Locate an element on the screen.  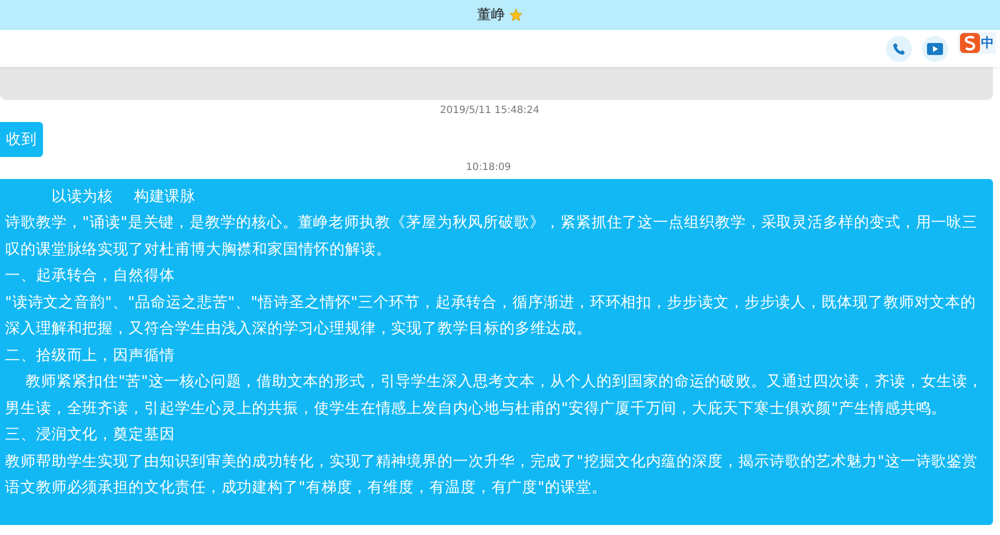
input-method-indicator: 中 is located at coordinates (977, 43).